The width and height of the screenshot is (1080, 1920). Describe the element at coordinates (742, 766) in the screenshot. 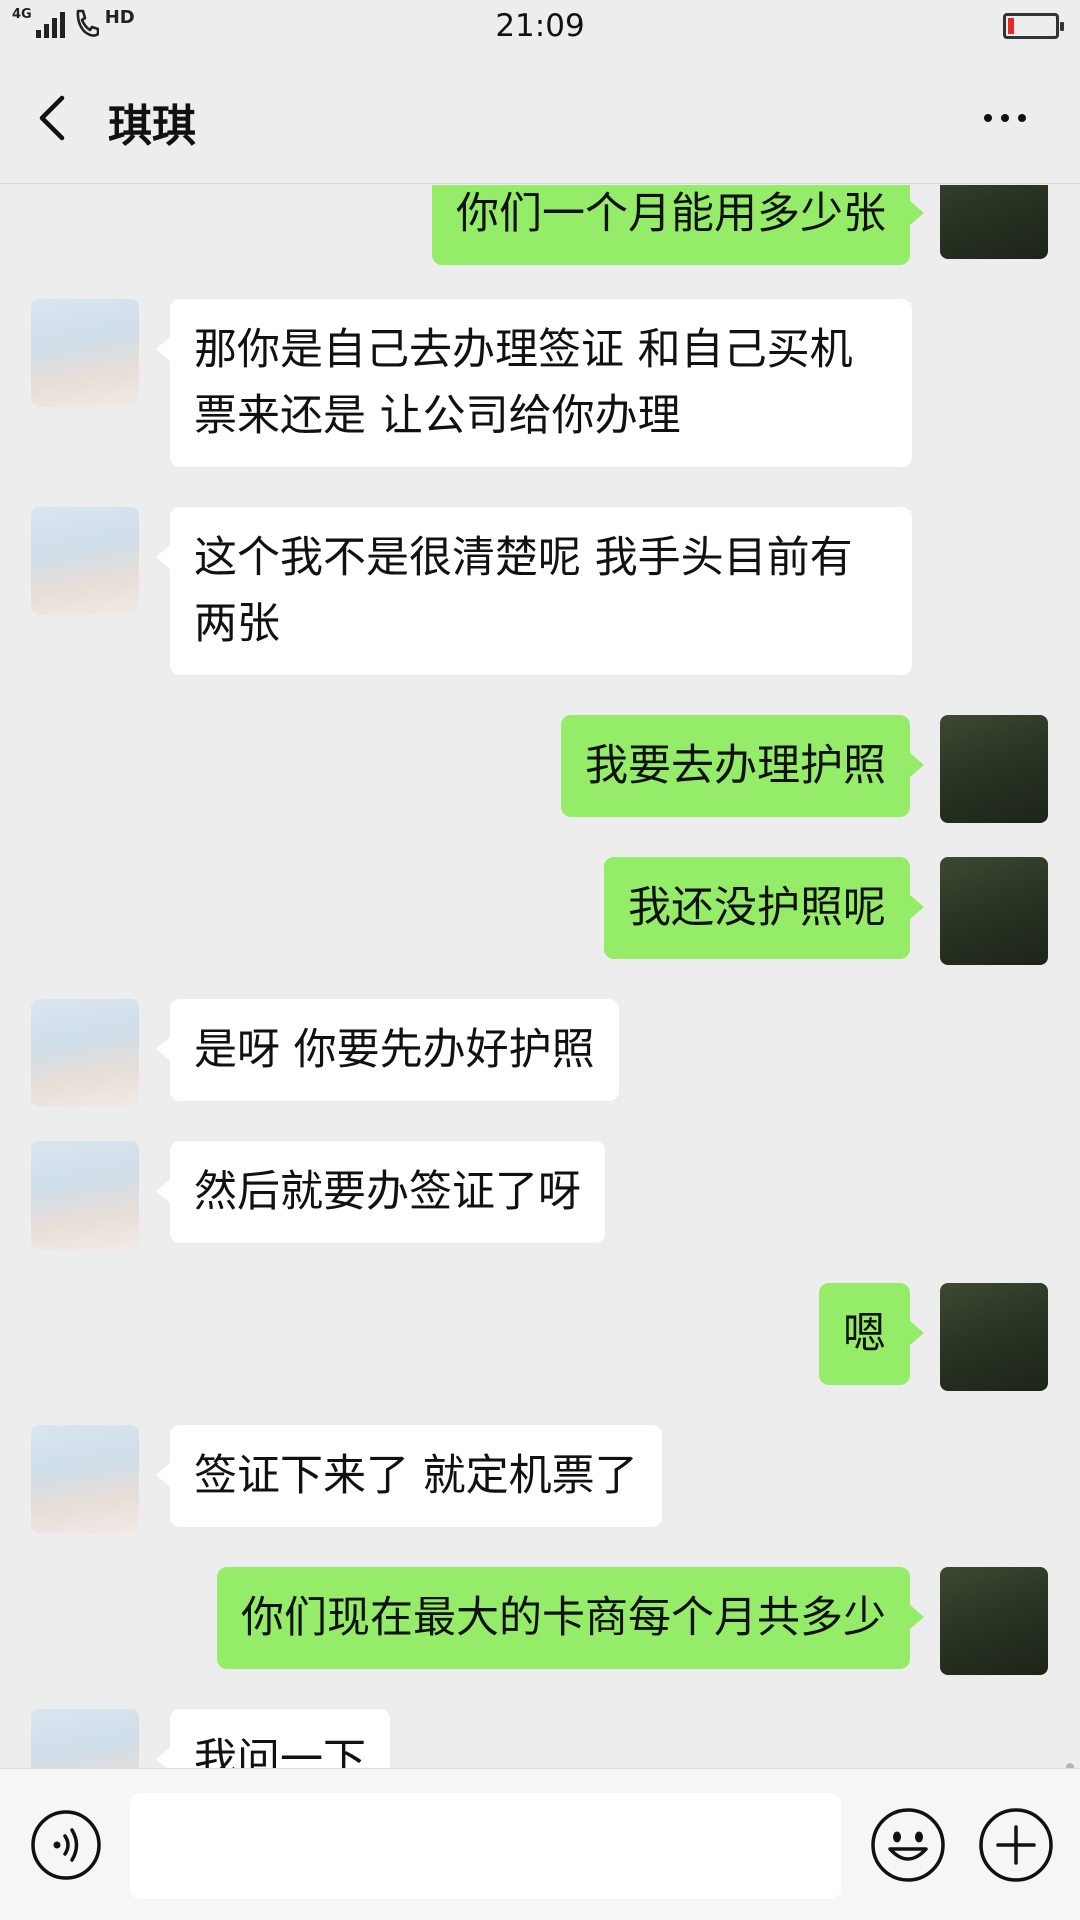

I see `message-bubble: 我要去办理护照` at that location.